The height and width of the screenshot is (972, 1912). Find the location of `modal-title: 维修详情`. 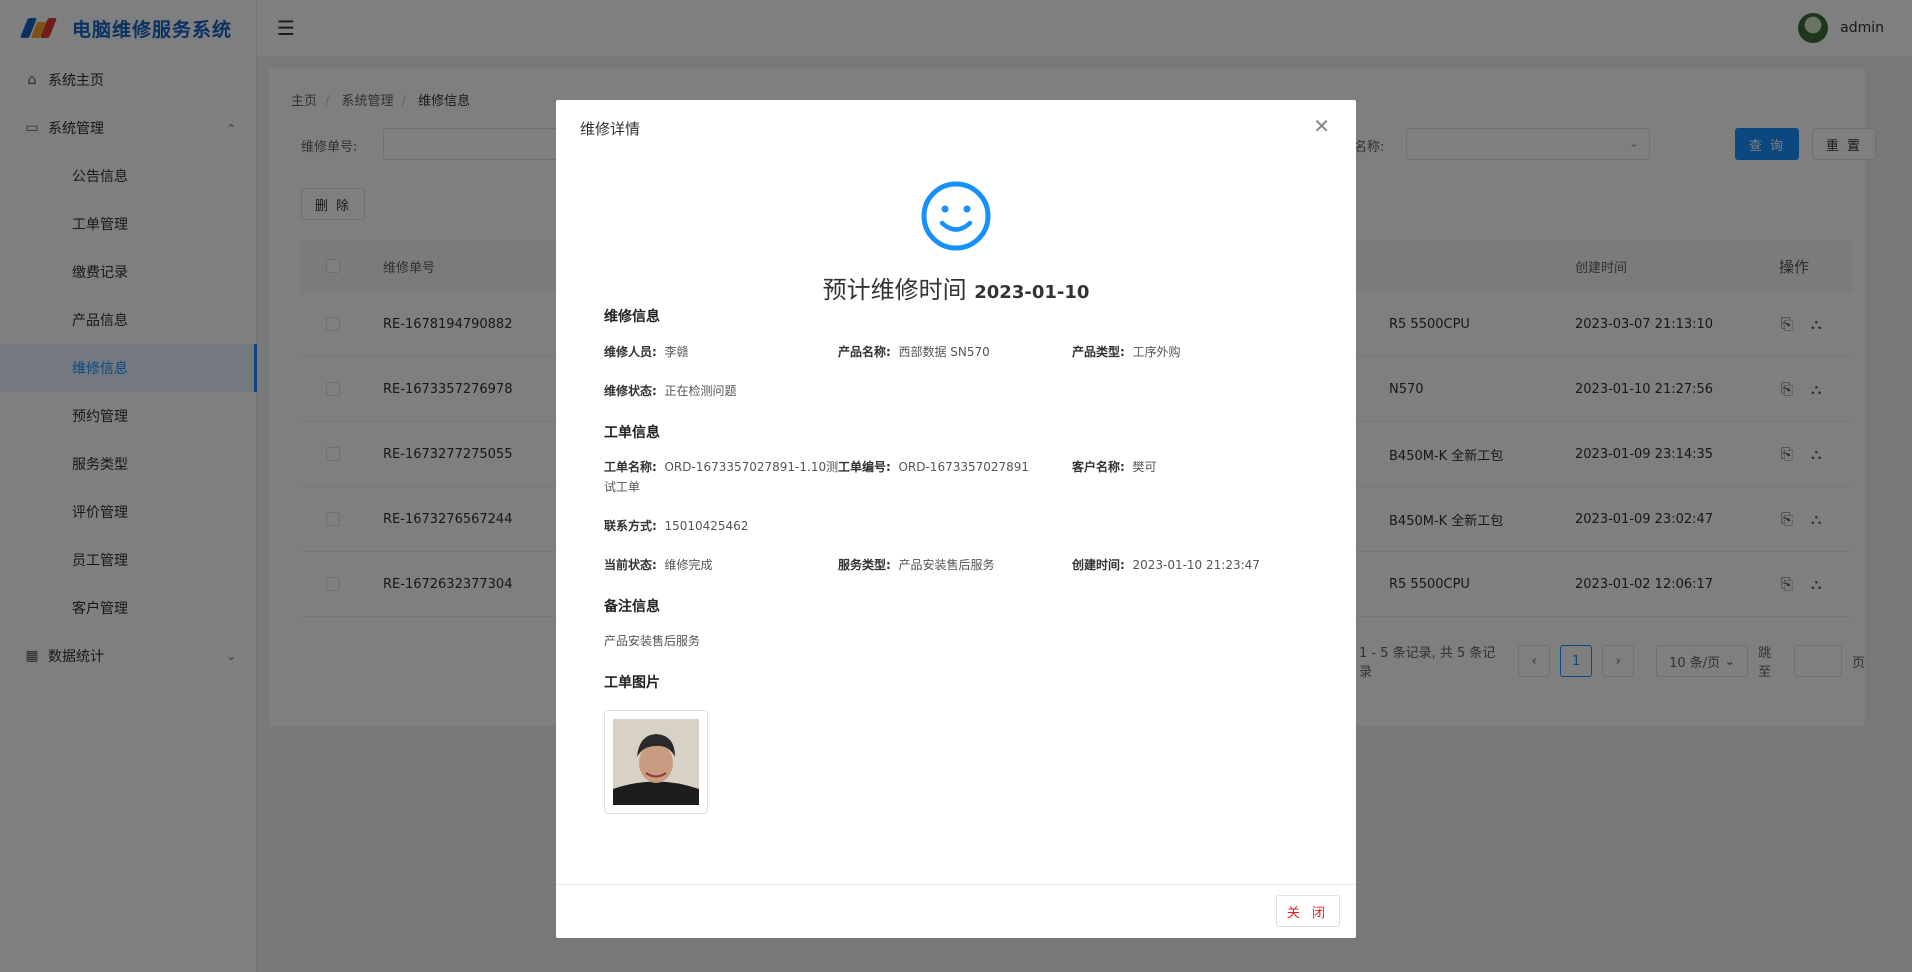

modal-title: 维修详情 is located at coordinates (610, 129).